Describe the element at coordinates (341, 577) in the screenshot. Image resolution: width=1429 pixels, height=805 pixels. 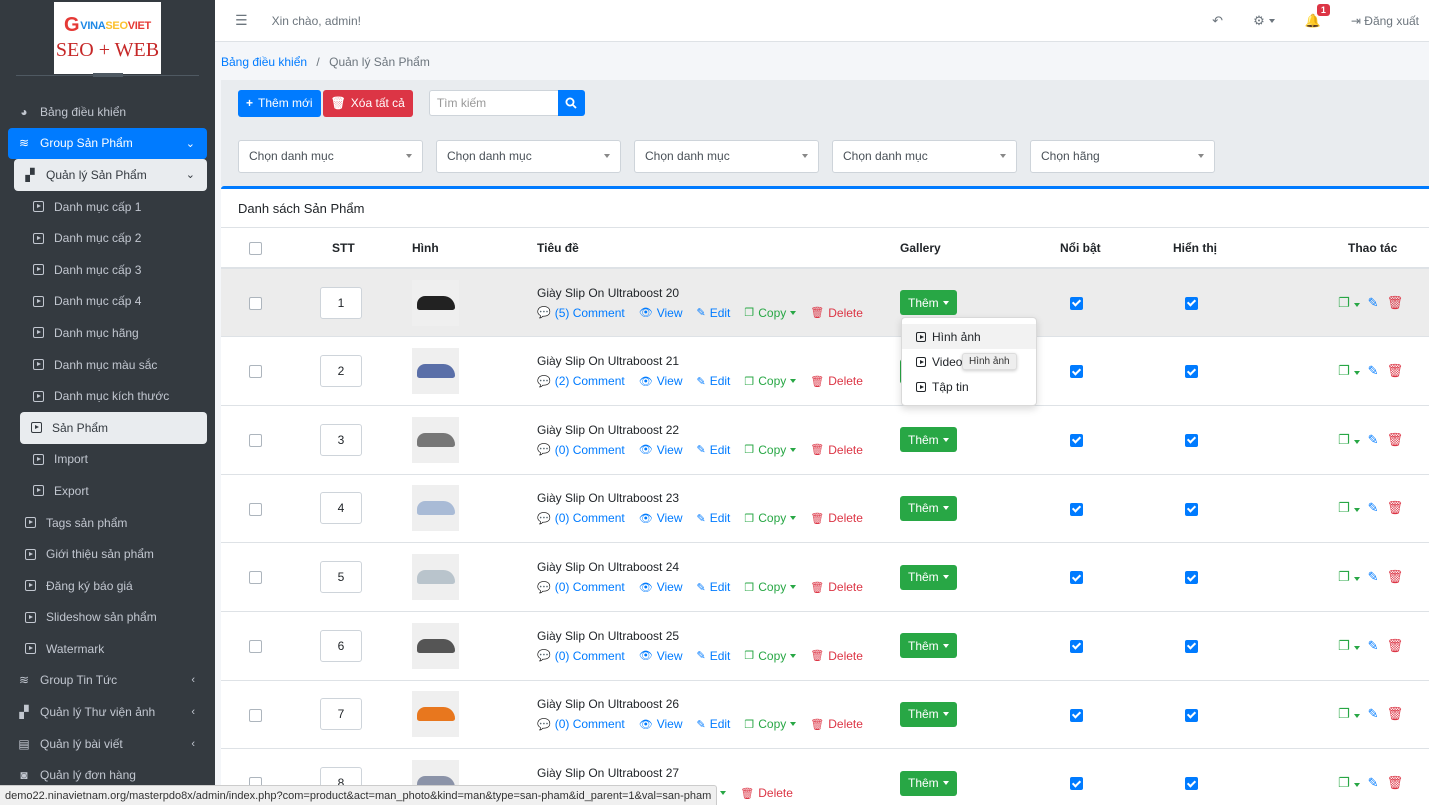
I see `stt-input: 5` at that location.